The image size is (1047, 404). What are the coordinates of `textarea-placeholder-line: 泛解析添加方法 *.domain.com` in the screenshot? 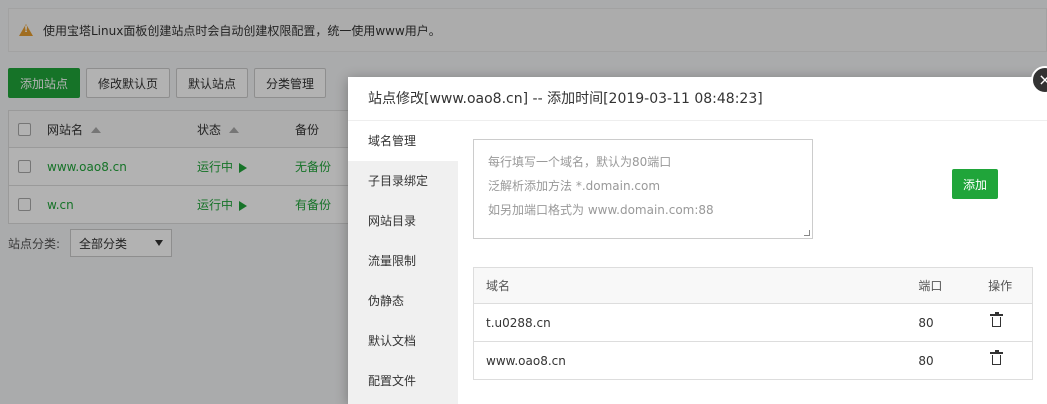 It's located at (574, 186).